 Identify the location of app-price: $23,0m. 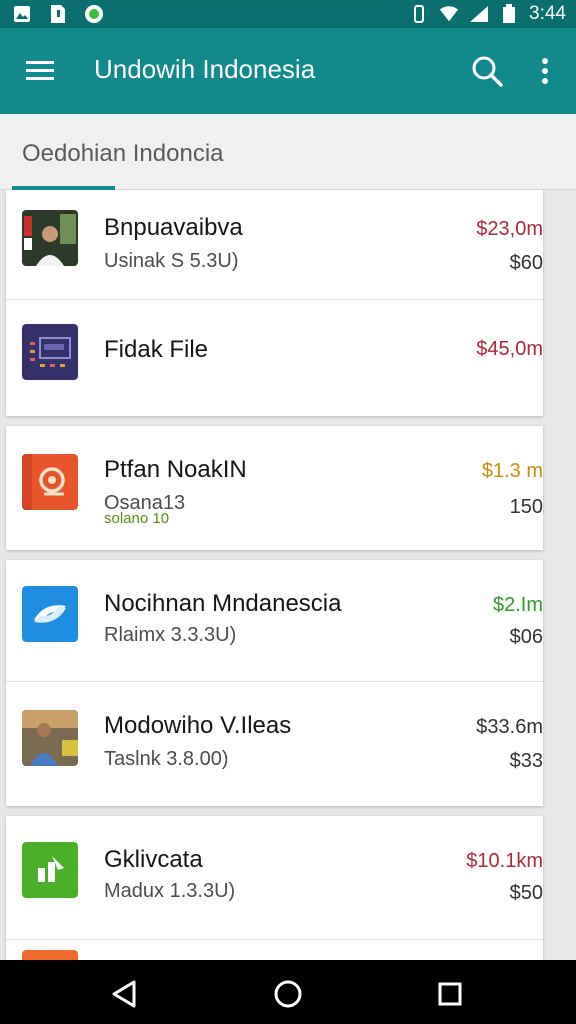
(509, 229).